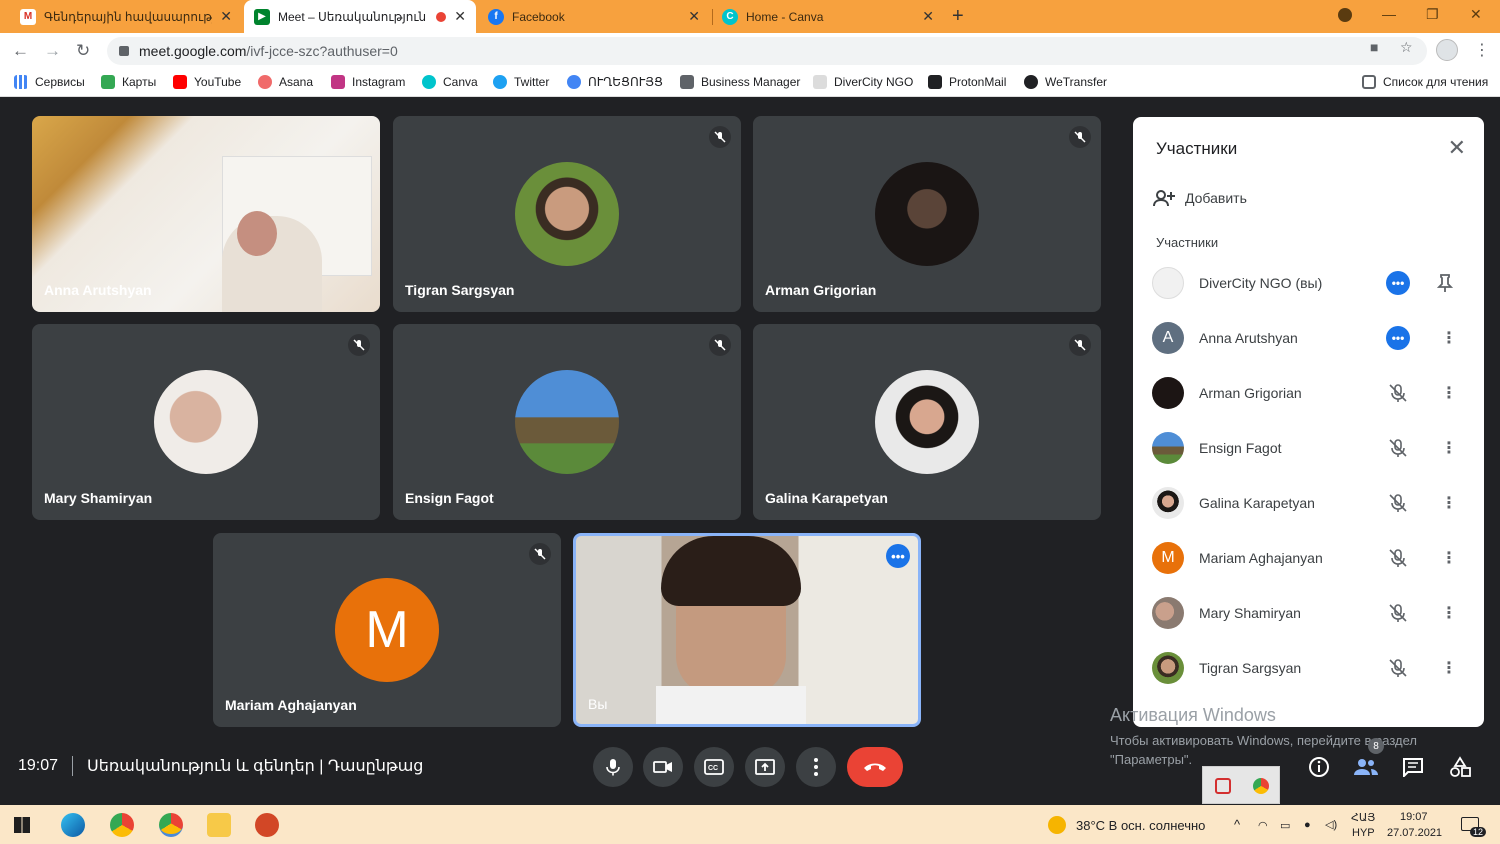  What do you see at coordinates (767, 51) in the screenshot?
I see `address-bar: meet.google.com/ivf-jcce-szc?authuser=0` at bounding box center [767, 51].